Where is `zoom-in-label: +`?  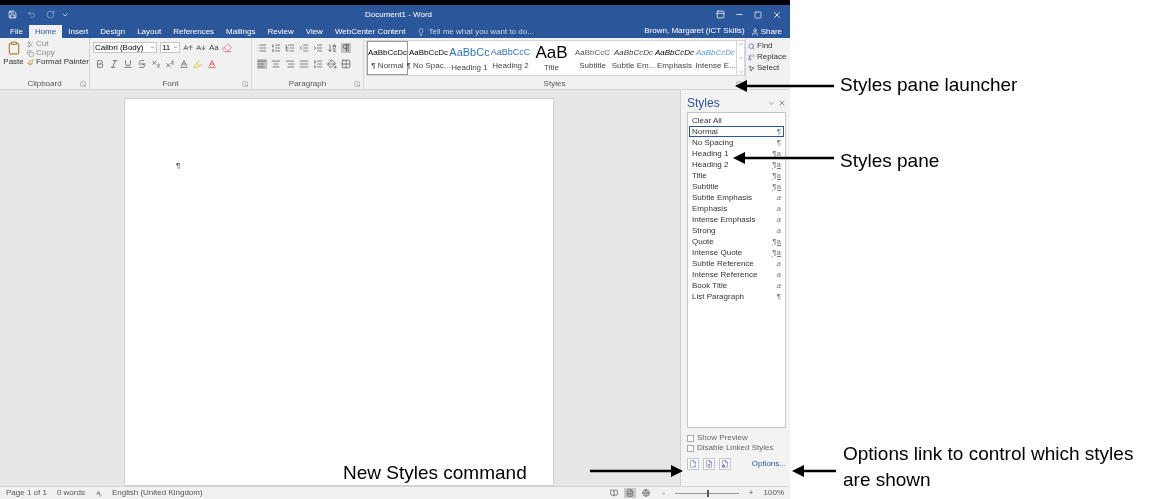
zoom-in-label: + is located at coordinates (751, 493).